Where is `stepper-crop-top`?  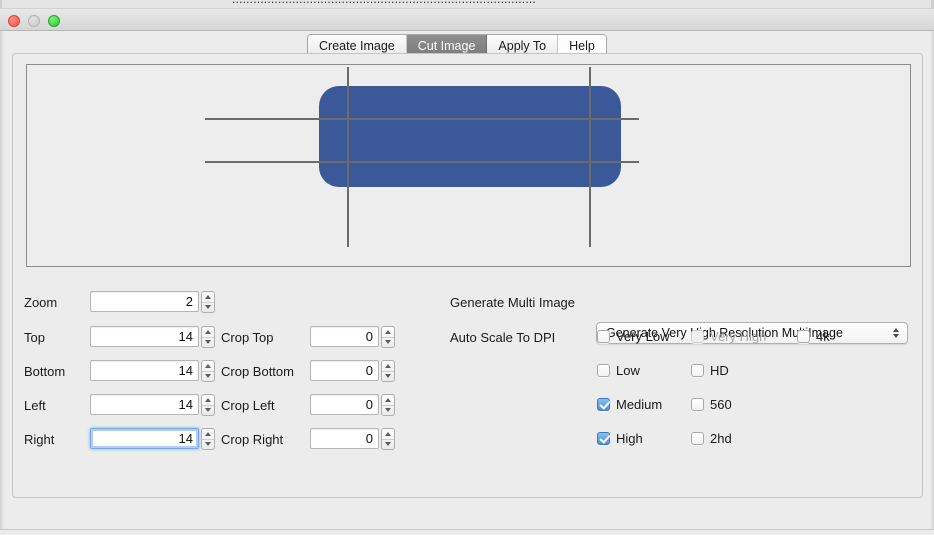
stepper-crop-top is located at coordinates (388, 337).